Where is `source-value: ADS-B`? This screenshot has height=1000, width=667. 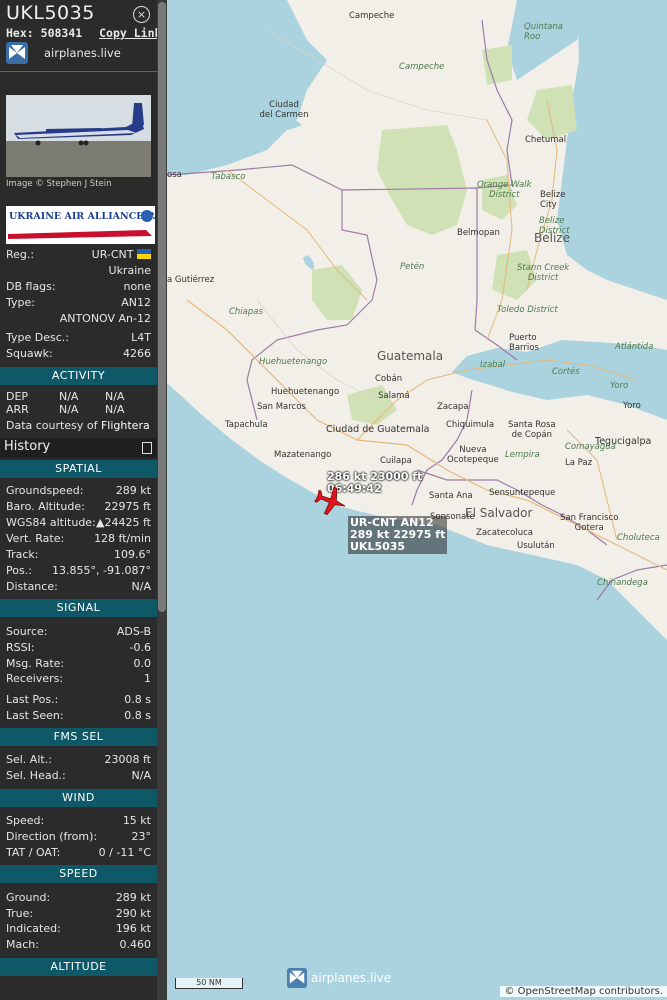 source-value: ADS-B is located at coordinates (133, 631).